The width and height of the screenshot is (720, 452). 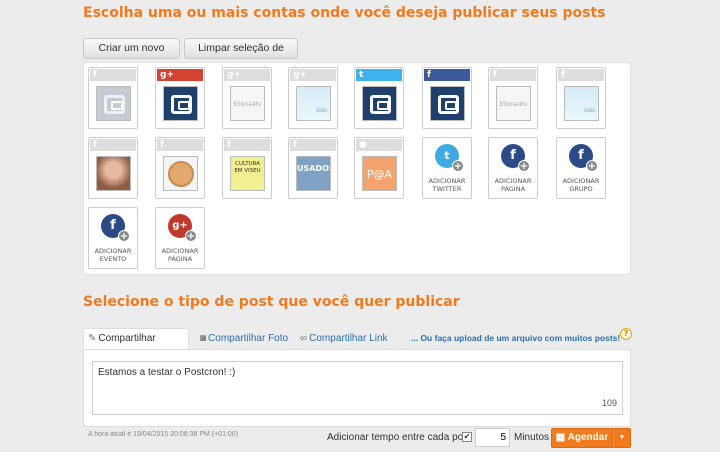 I want to click on link-icon: ∞, so click(x=304, y=338).